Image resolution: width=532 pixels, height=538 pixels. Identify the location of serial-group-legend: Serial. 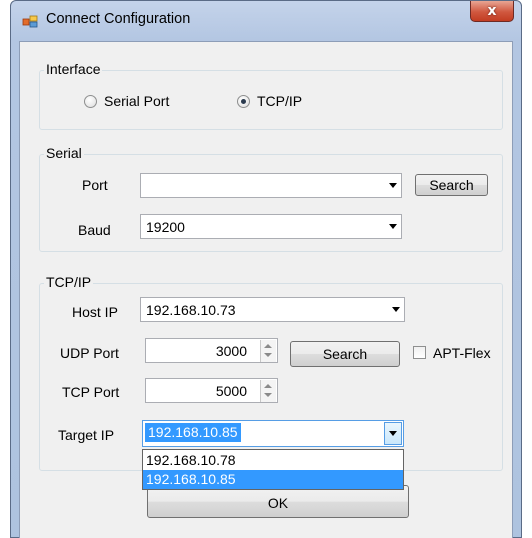
(64, 153).